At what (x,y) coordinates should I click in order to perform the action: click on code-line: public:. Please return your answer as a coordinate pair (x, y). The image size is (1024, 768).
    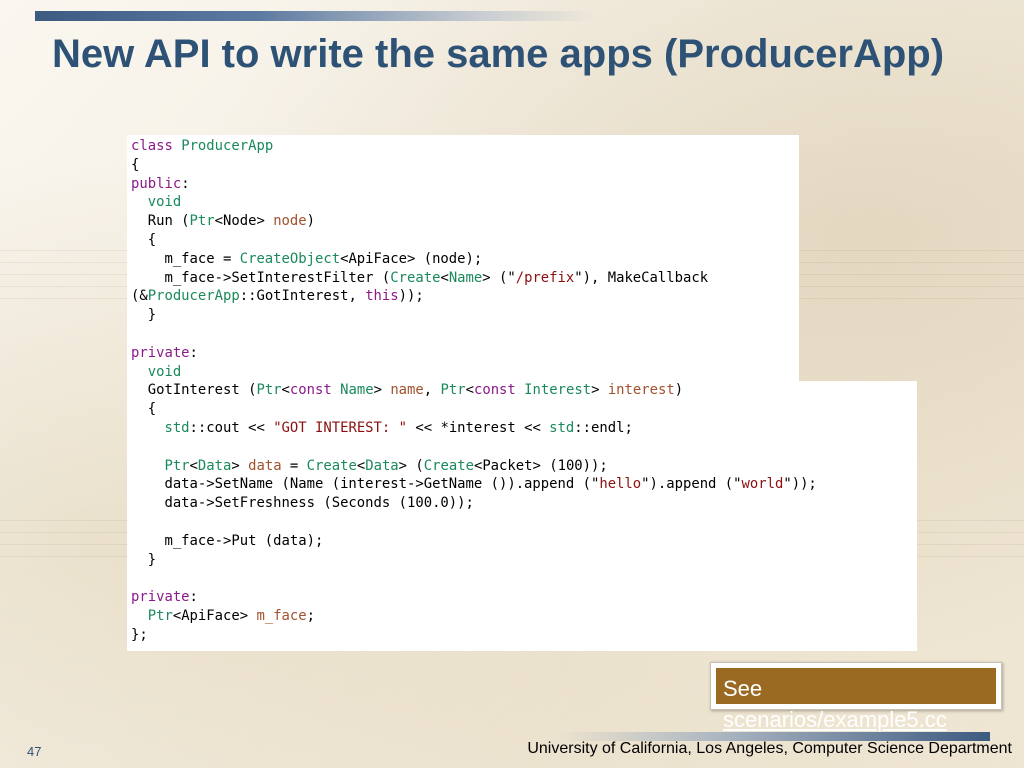
    Looking at the image, I should click on (474, 184).